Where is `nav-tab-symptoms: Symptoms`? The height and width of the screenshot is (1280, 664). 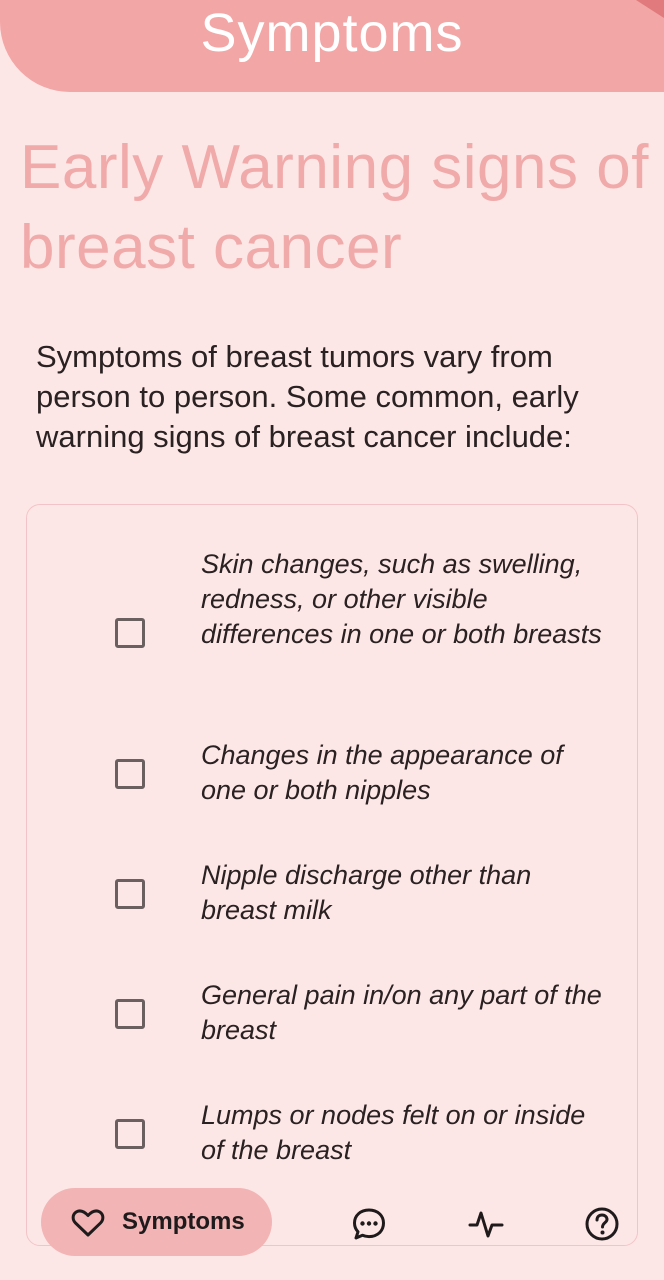
nav-tab-symptoms: Symptoms is located at coordinates (156, 1222).